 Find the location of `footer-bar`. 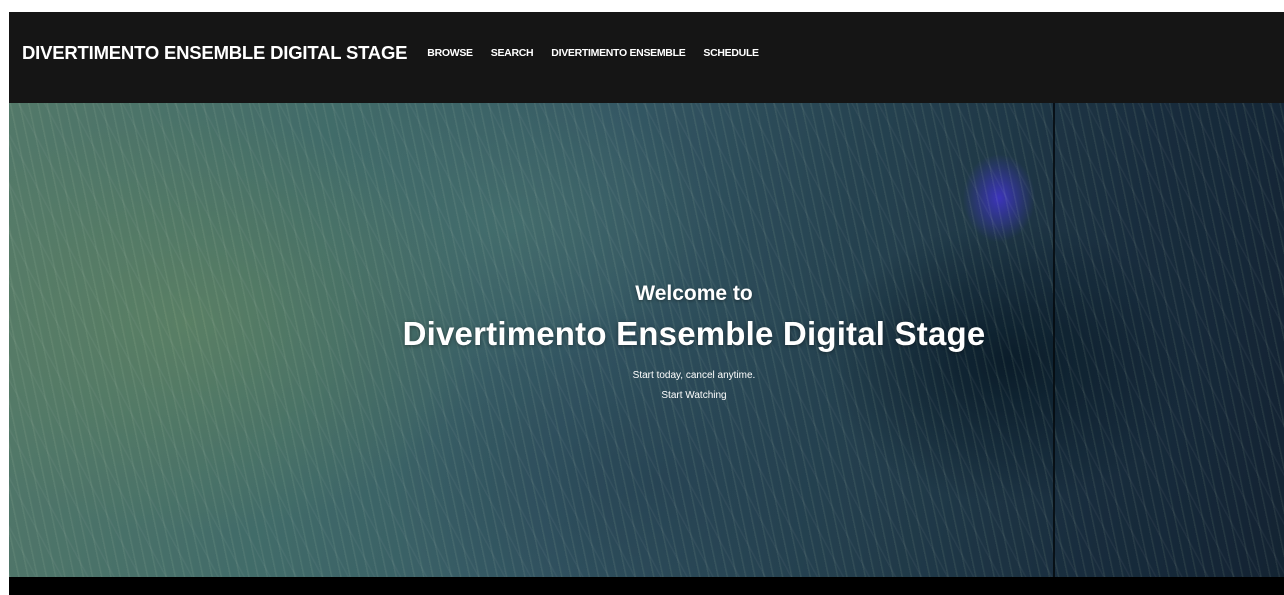

footer-bar is located at coordinates (646, 586).